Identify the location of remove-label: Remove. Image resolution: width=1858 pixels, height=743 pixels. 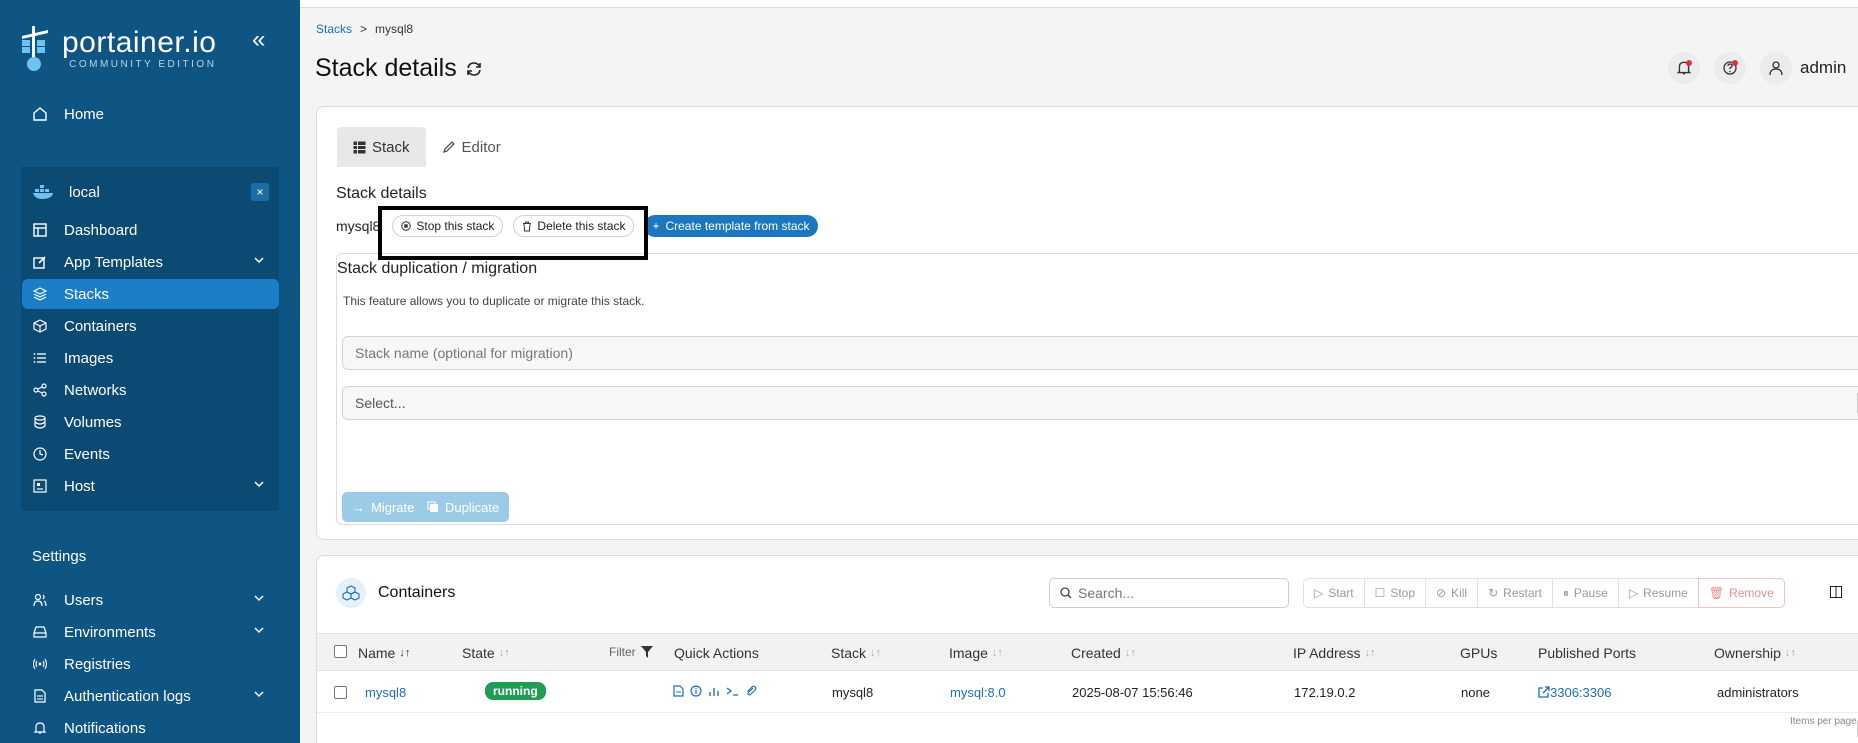
(1751, 593).